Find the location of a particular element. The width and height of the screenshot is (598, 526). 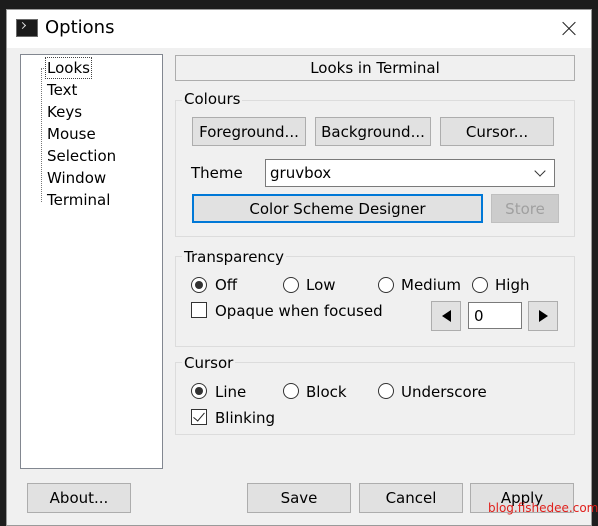

title-bar: Options is located at coordinates (299, 29).